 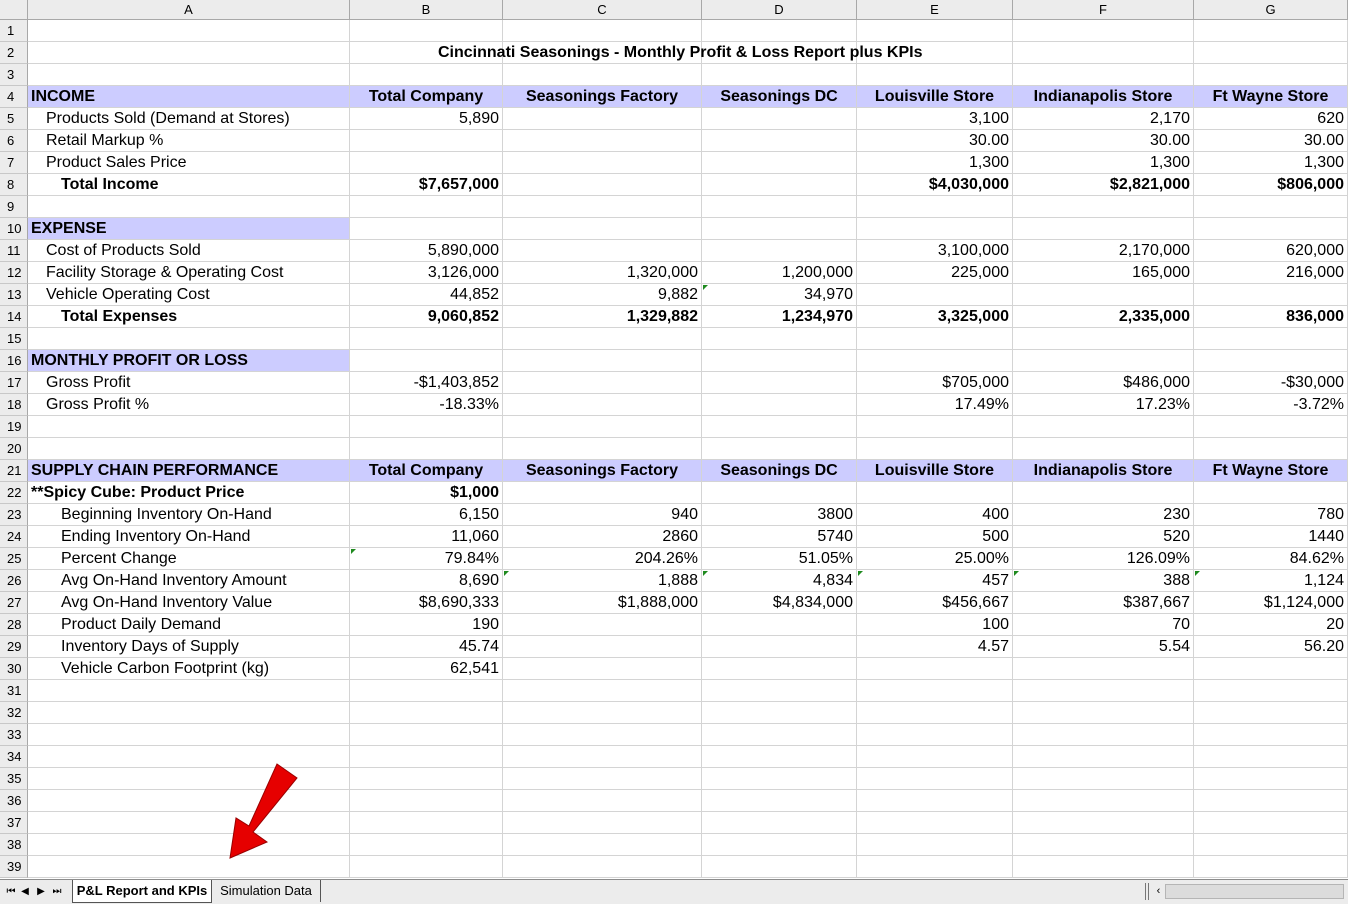 I want to click on cell-e7: 1,300, so click(x=935, y=163).